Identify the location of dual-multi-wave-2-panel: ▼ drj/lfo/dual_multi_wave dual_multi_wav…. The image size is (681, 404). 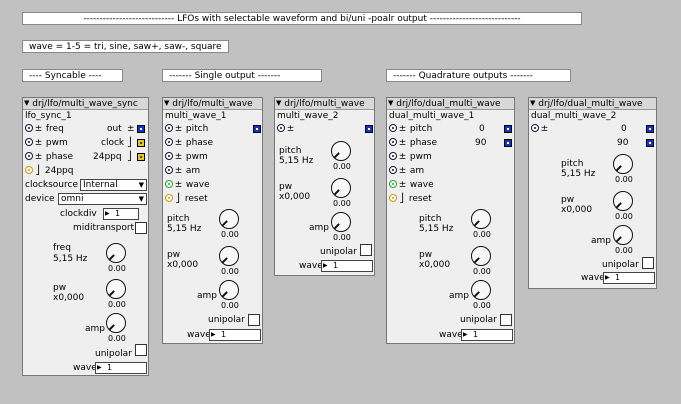
(592, 193).